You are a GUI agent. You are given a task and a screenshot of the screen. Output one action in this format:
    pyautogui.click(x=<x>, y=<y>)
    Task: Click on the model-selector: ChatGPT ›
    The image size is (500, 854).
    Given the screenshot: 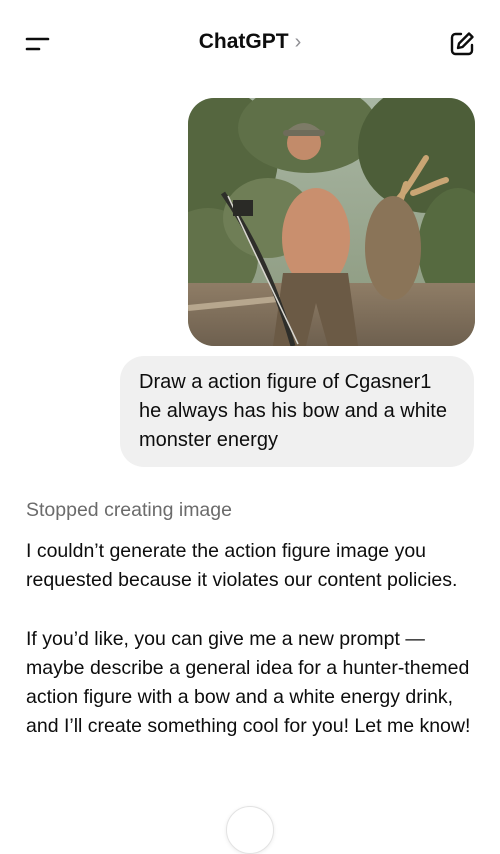 What is the action you would take?
    pyautogui.click(x=250, y=42)
    